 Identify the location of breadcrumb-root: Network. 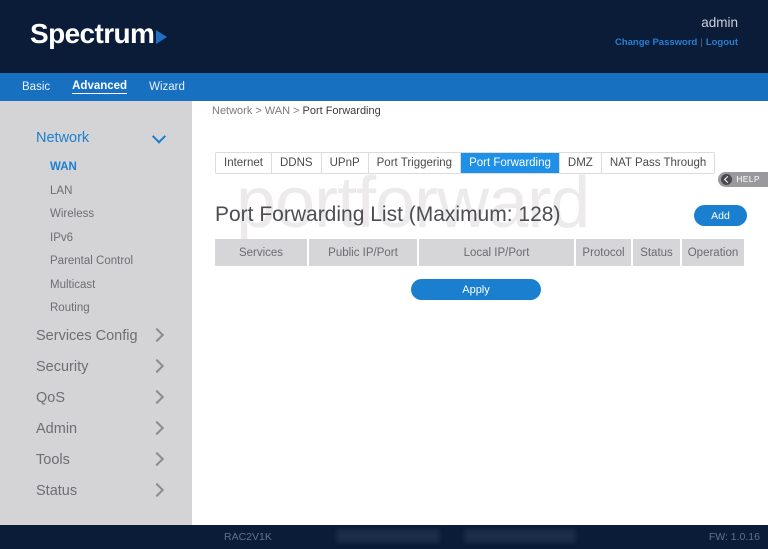
(232, 111).